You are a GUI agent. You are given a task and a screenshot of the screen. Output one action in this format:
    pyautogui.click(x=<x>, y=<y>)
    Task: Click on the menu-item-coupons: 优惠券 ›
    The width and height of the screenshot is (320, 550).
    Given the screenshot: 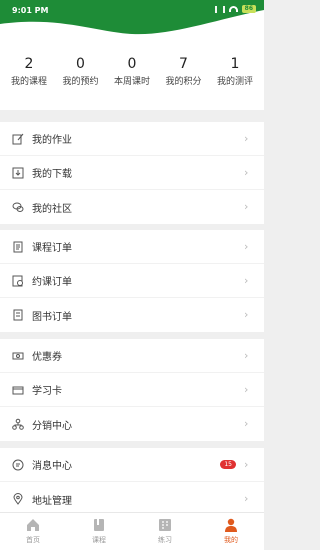 What is the action you would take?
    pyautogui.click(x=132, y=356)
    